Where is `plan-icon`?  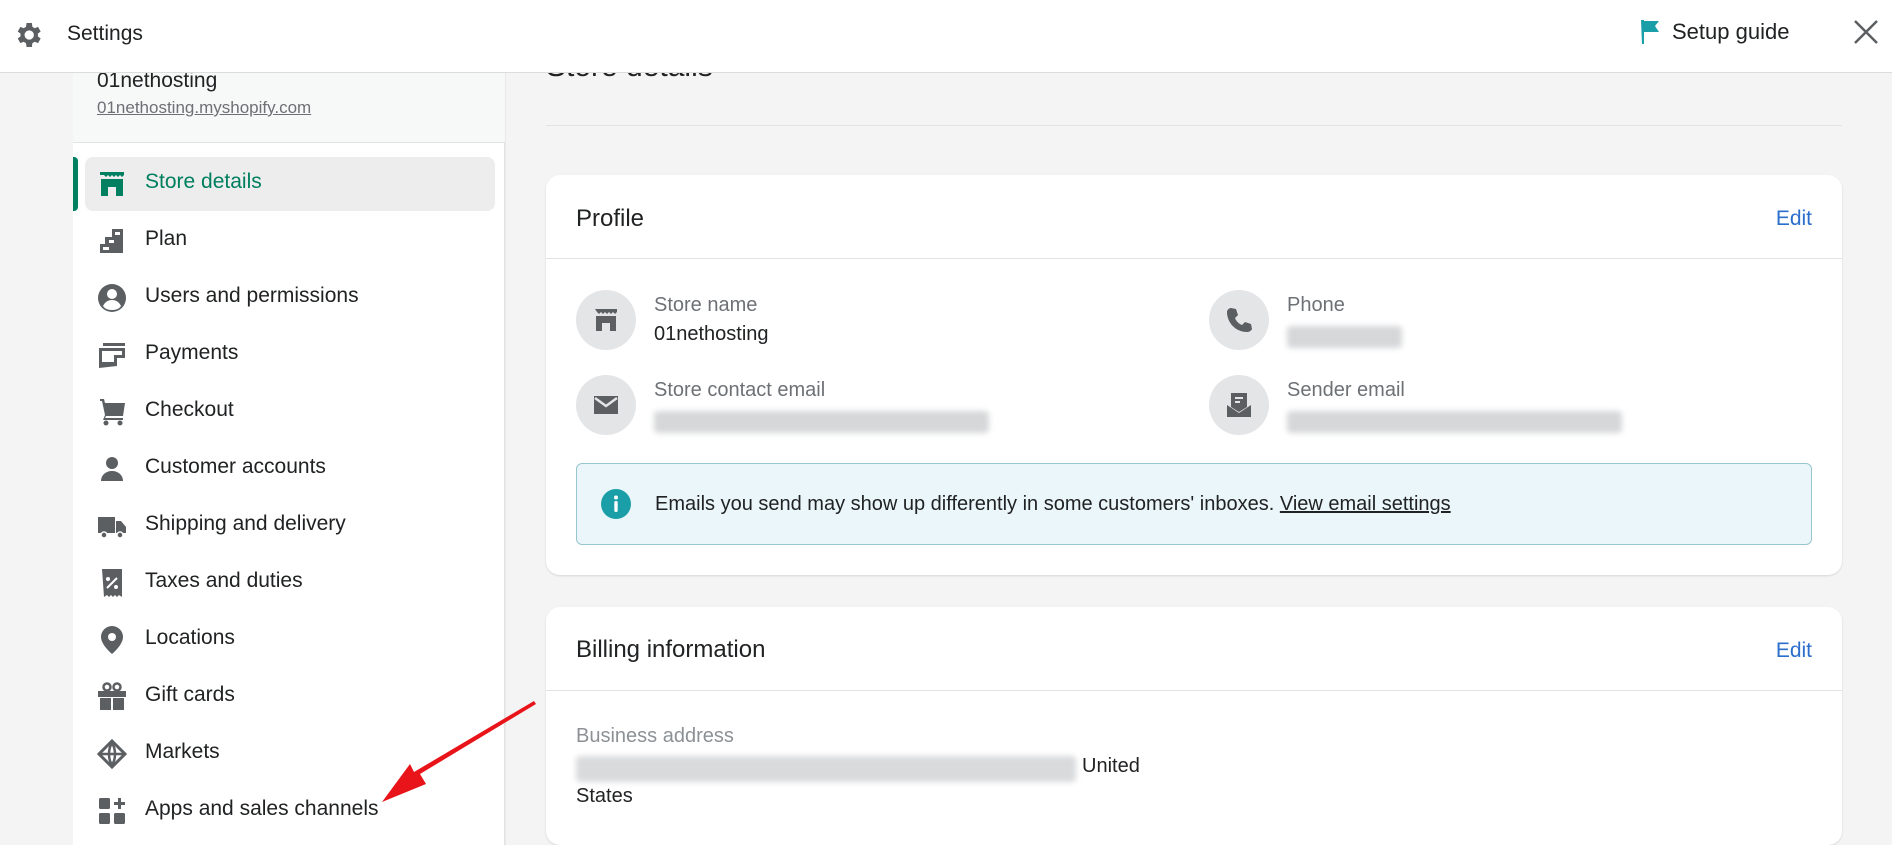
plan-icon is located at coordinates (111, 241).